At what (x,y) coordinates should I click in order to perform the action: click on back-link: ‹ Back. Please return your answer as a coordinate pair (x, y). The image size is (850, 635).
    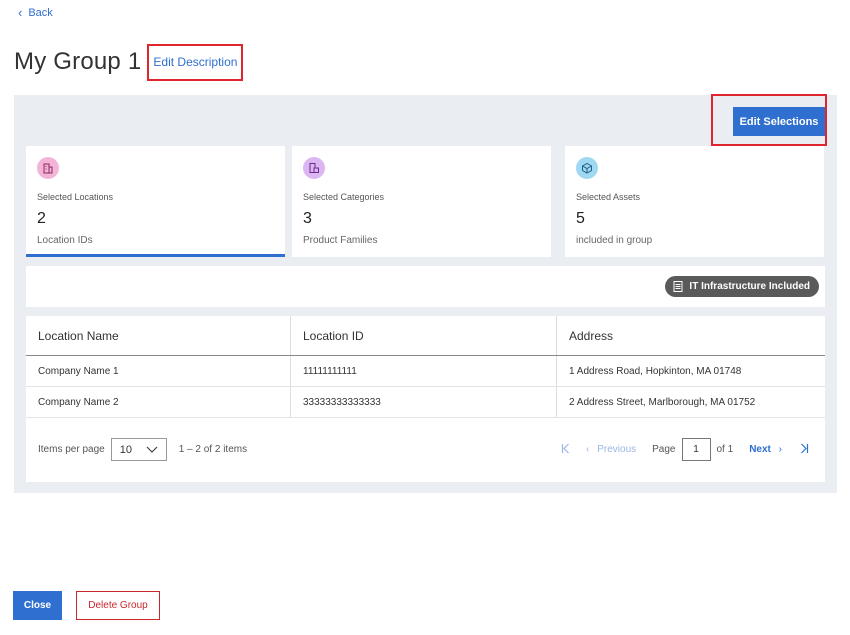
    Looking at the image, I should click on (35, 12).